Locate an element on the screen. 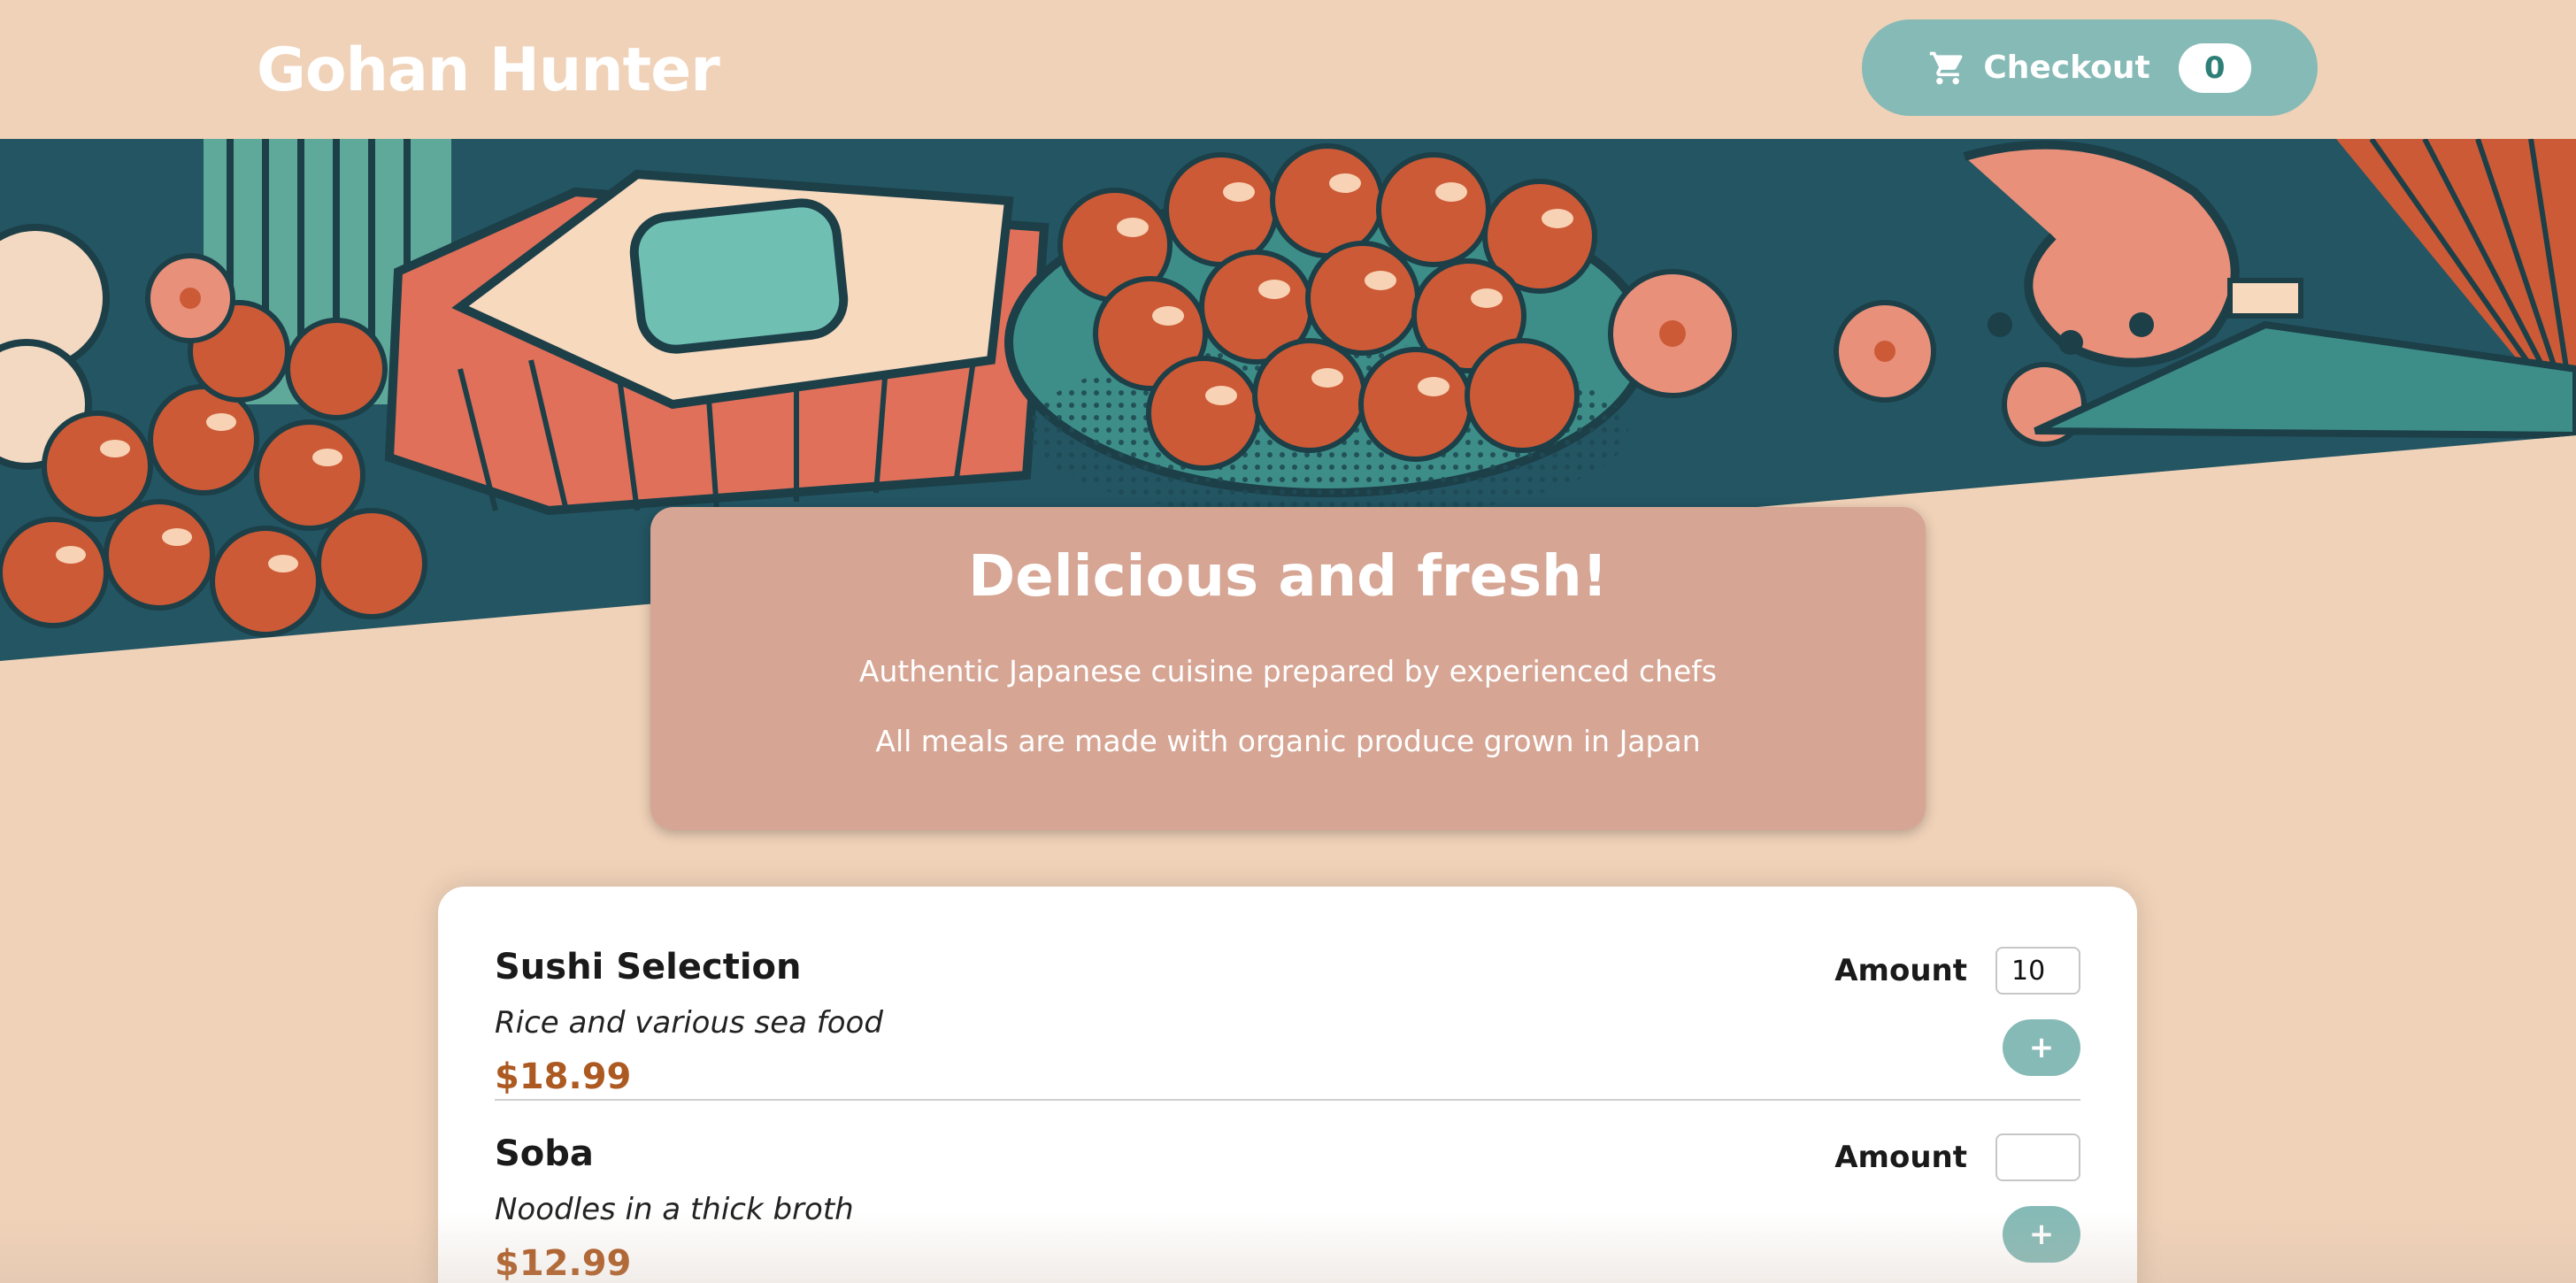 The height and width of the screenshot is (1283, 2576). meal-price: $12.99 is located at coordinates (563, 1263).